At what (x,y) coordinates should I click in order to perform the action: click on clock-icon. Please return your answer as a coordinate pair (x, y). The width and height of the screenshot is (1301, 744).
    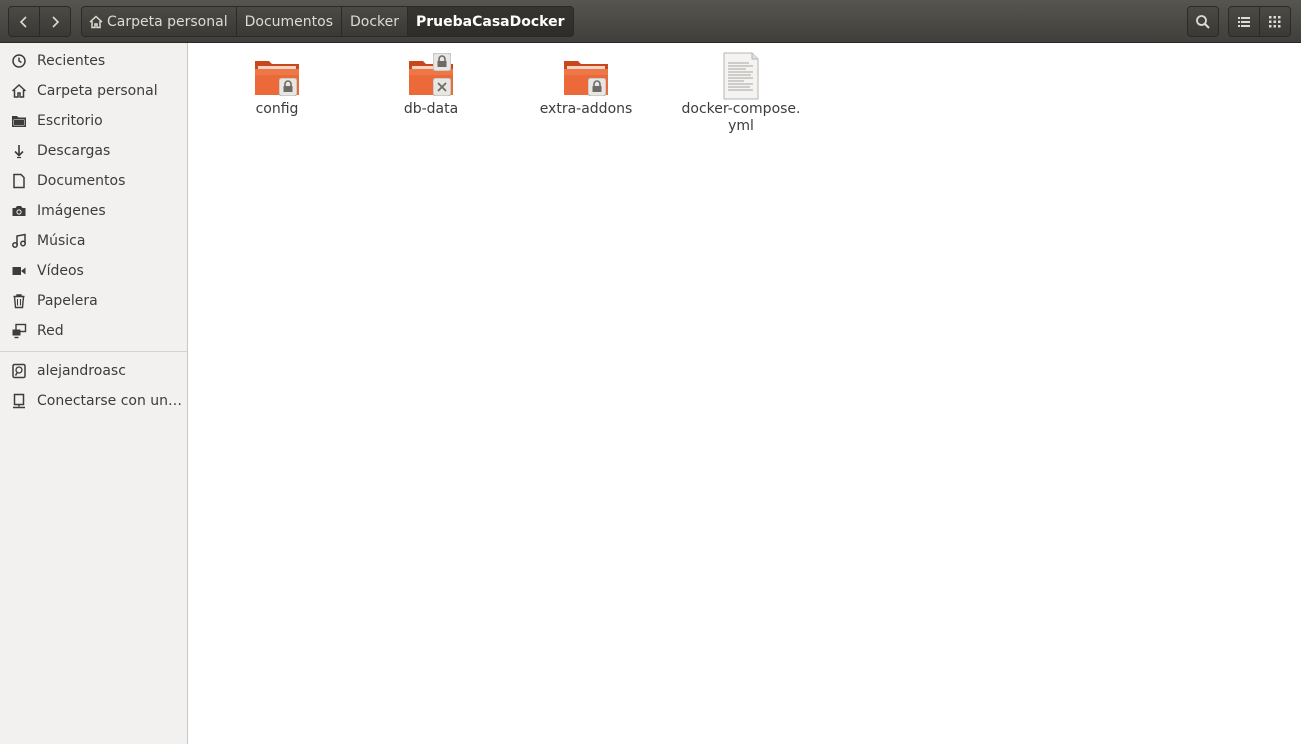
    Looking at the image, I should click on (19, 61).